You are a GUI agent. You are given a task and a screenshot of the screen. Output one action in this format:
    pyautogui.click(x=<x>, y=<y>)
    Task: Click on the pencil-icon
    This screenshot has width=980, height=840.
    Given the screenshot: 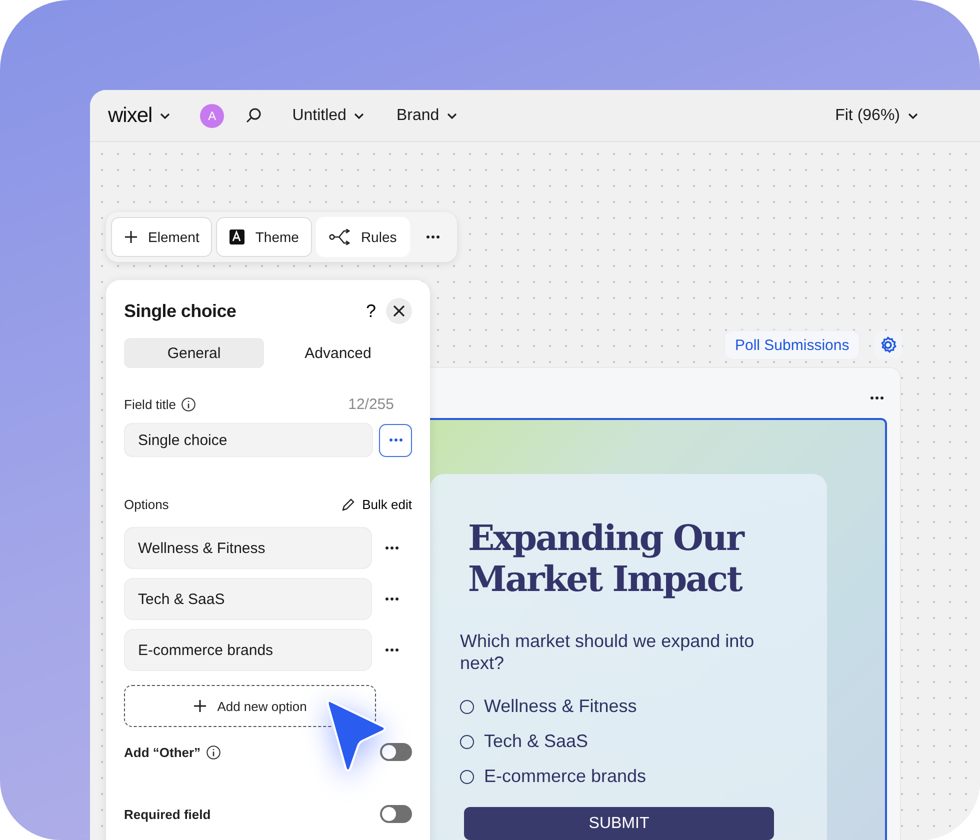 What is the action you would take?
    pyautogui.click(x=348, y=505)
    